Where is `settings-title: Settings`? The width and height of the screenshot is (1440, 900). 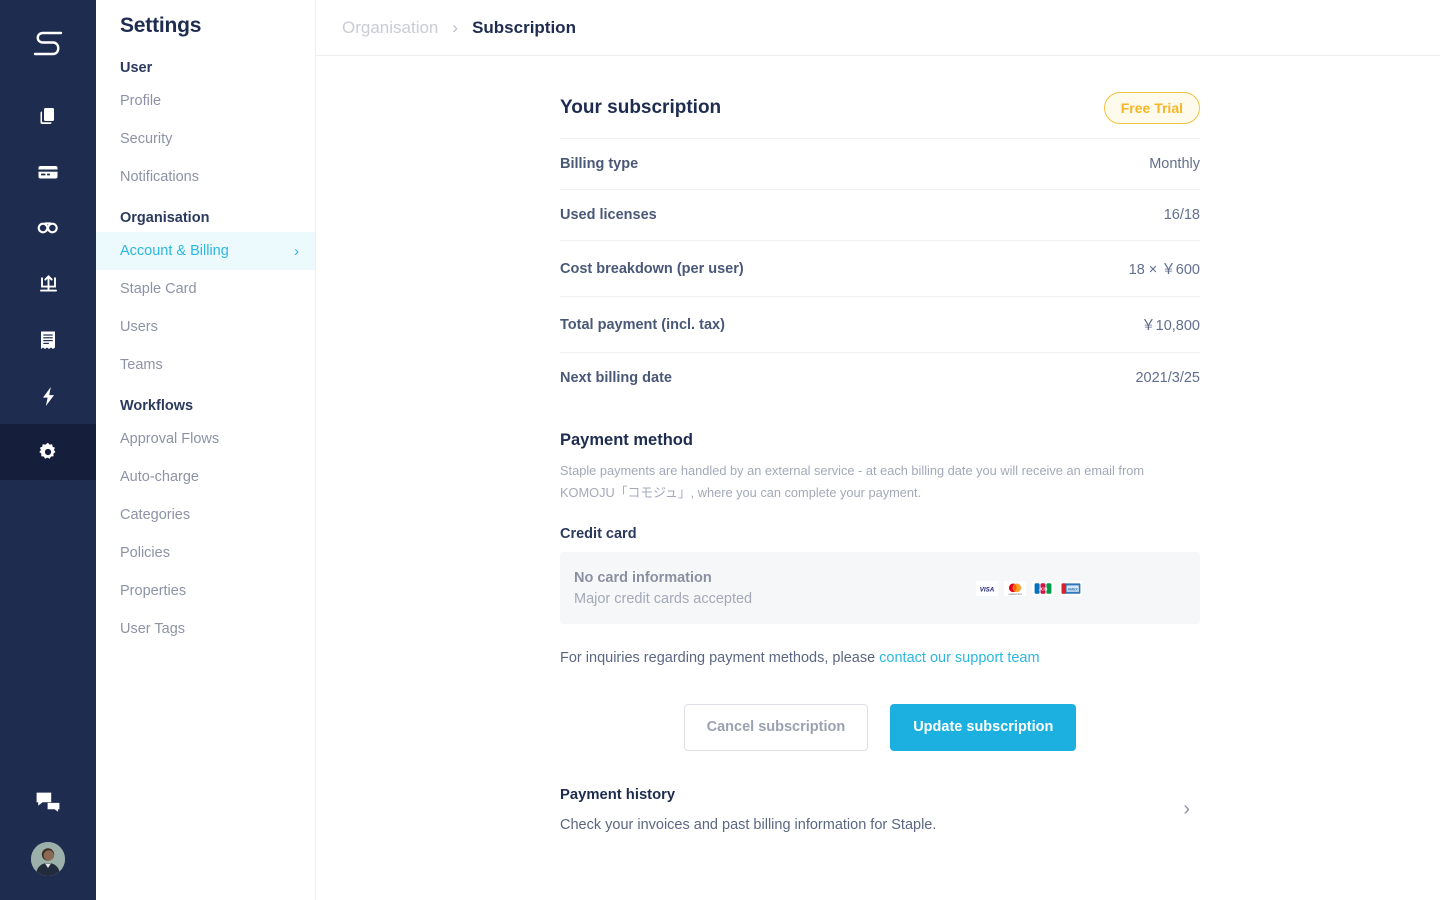 settings-title: Settings is located at coordinates (161, 25).